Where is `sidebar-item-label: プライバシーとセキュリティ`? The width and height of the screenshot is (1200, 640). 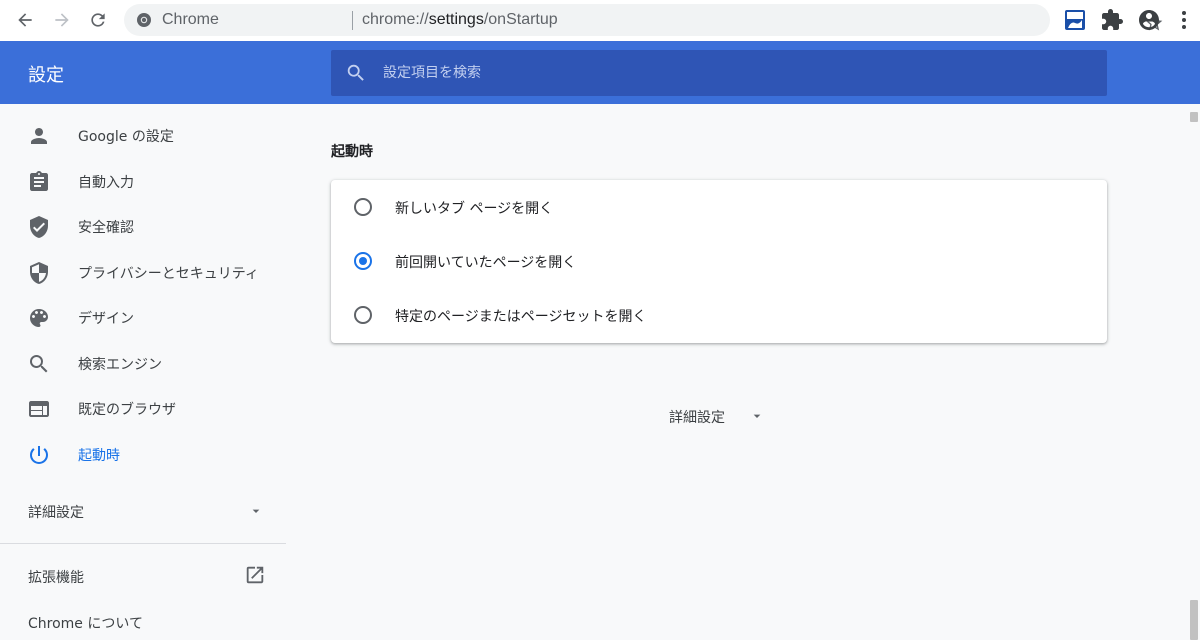 sidebar-item-label: プライバシーとセキュリティ is located at coordinates (168, 274).